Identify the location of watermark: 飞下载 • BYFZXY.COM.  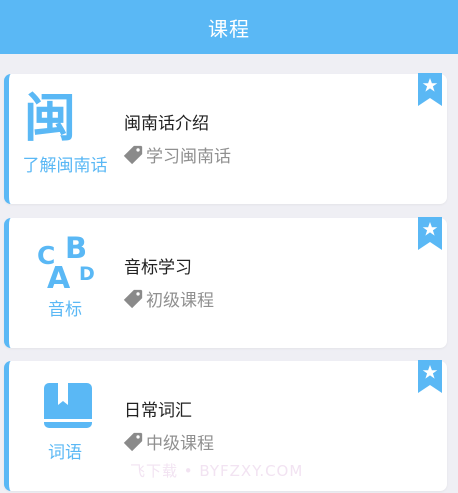
(217, 471).